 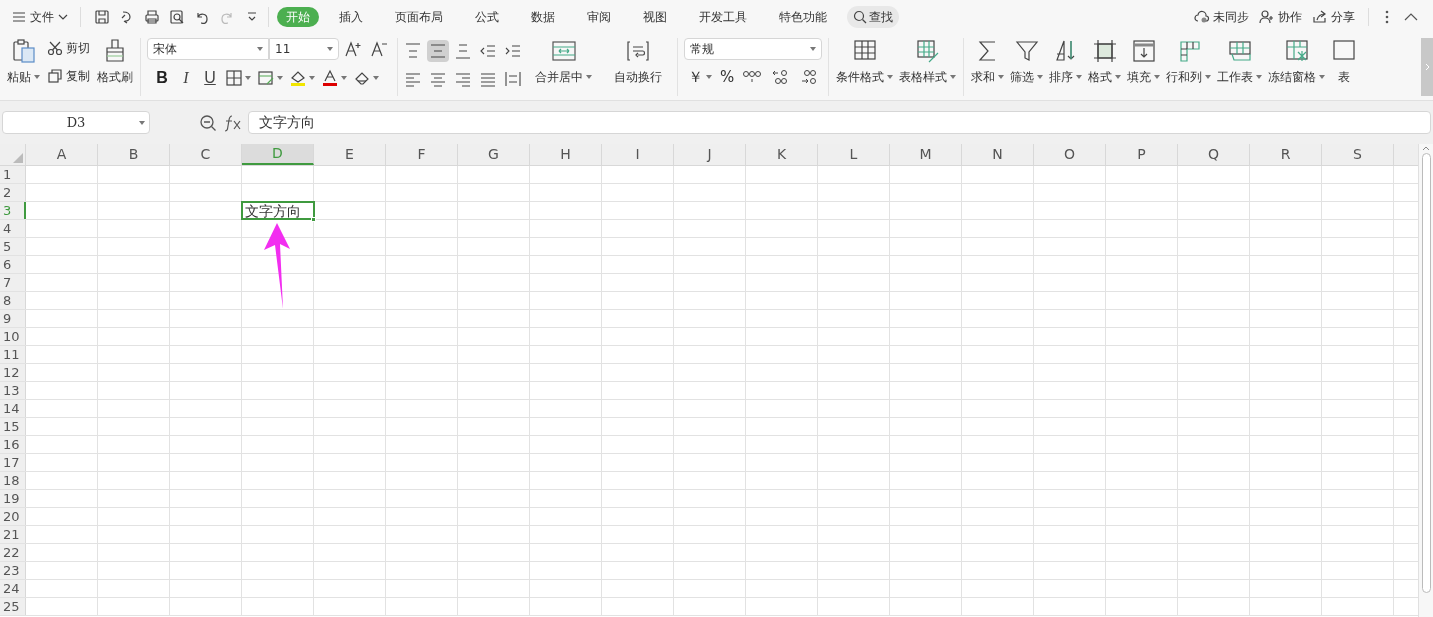 I want to click on border-button, so click(x=238, y=78).